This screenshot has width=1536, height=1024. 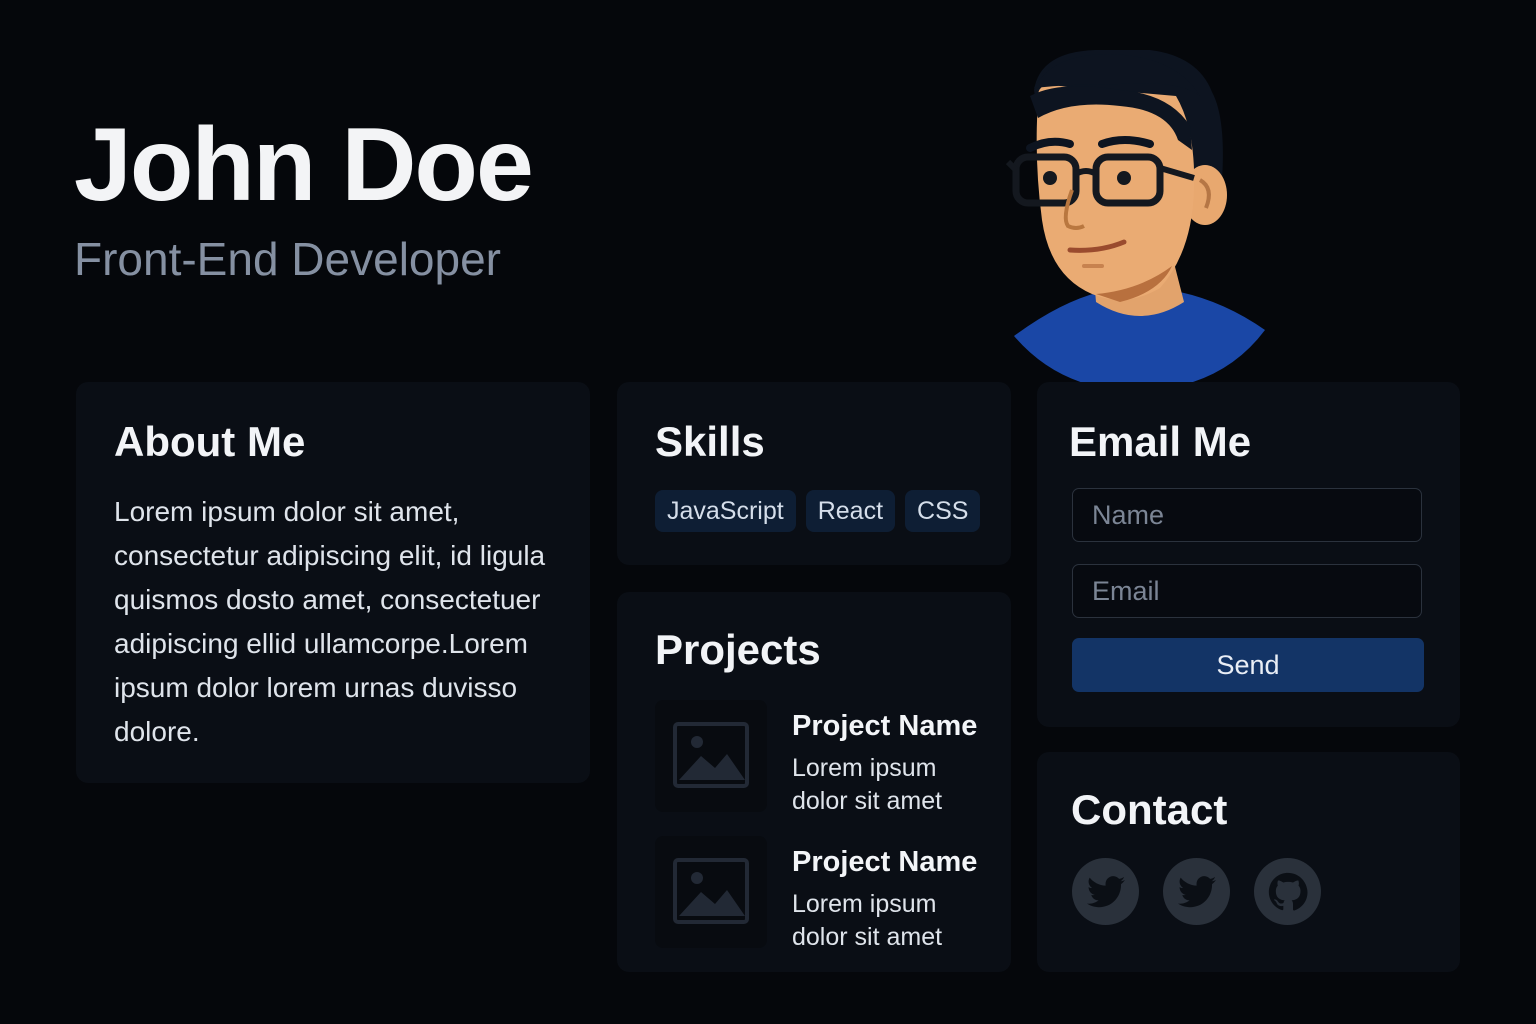 What do you see at coordinates (725, 511) in the screenshot?
I see `skill-chip: JavaScript` at bounding box center [725, 511].